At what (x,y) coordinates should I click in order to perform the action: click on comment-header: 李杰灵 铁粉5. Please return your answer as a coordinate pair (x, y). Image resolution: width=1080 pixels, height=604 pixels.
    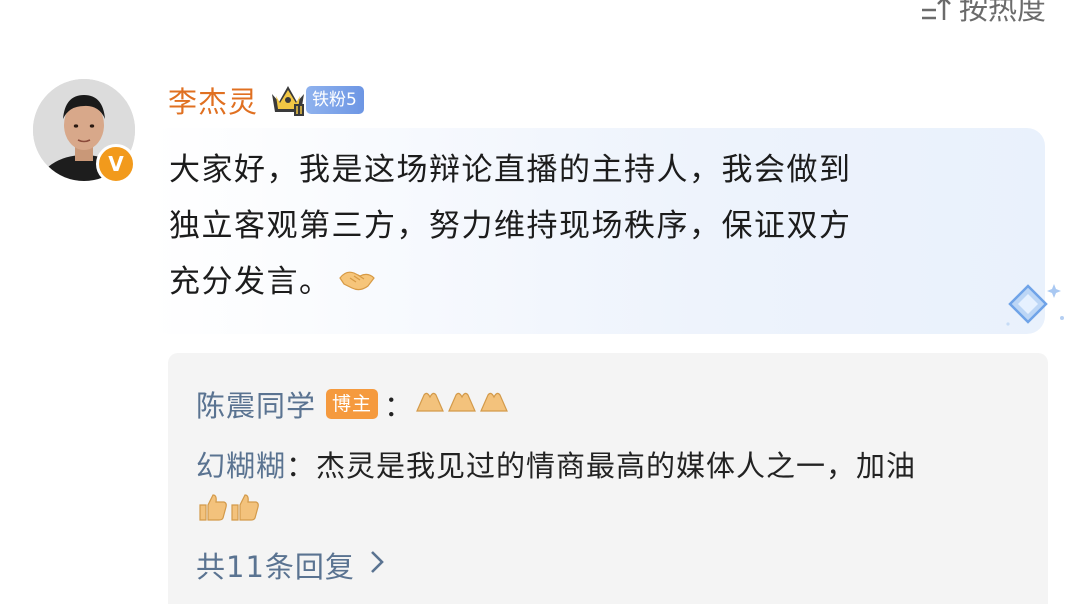
    Looking at the image, I should click on (266, 100).